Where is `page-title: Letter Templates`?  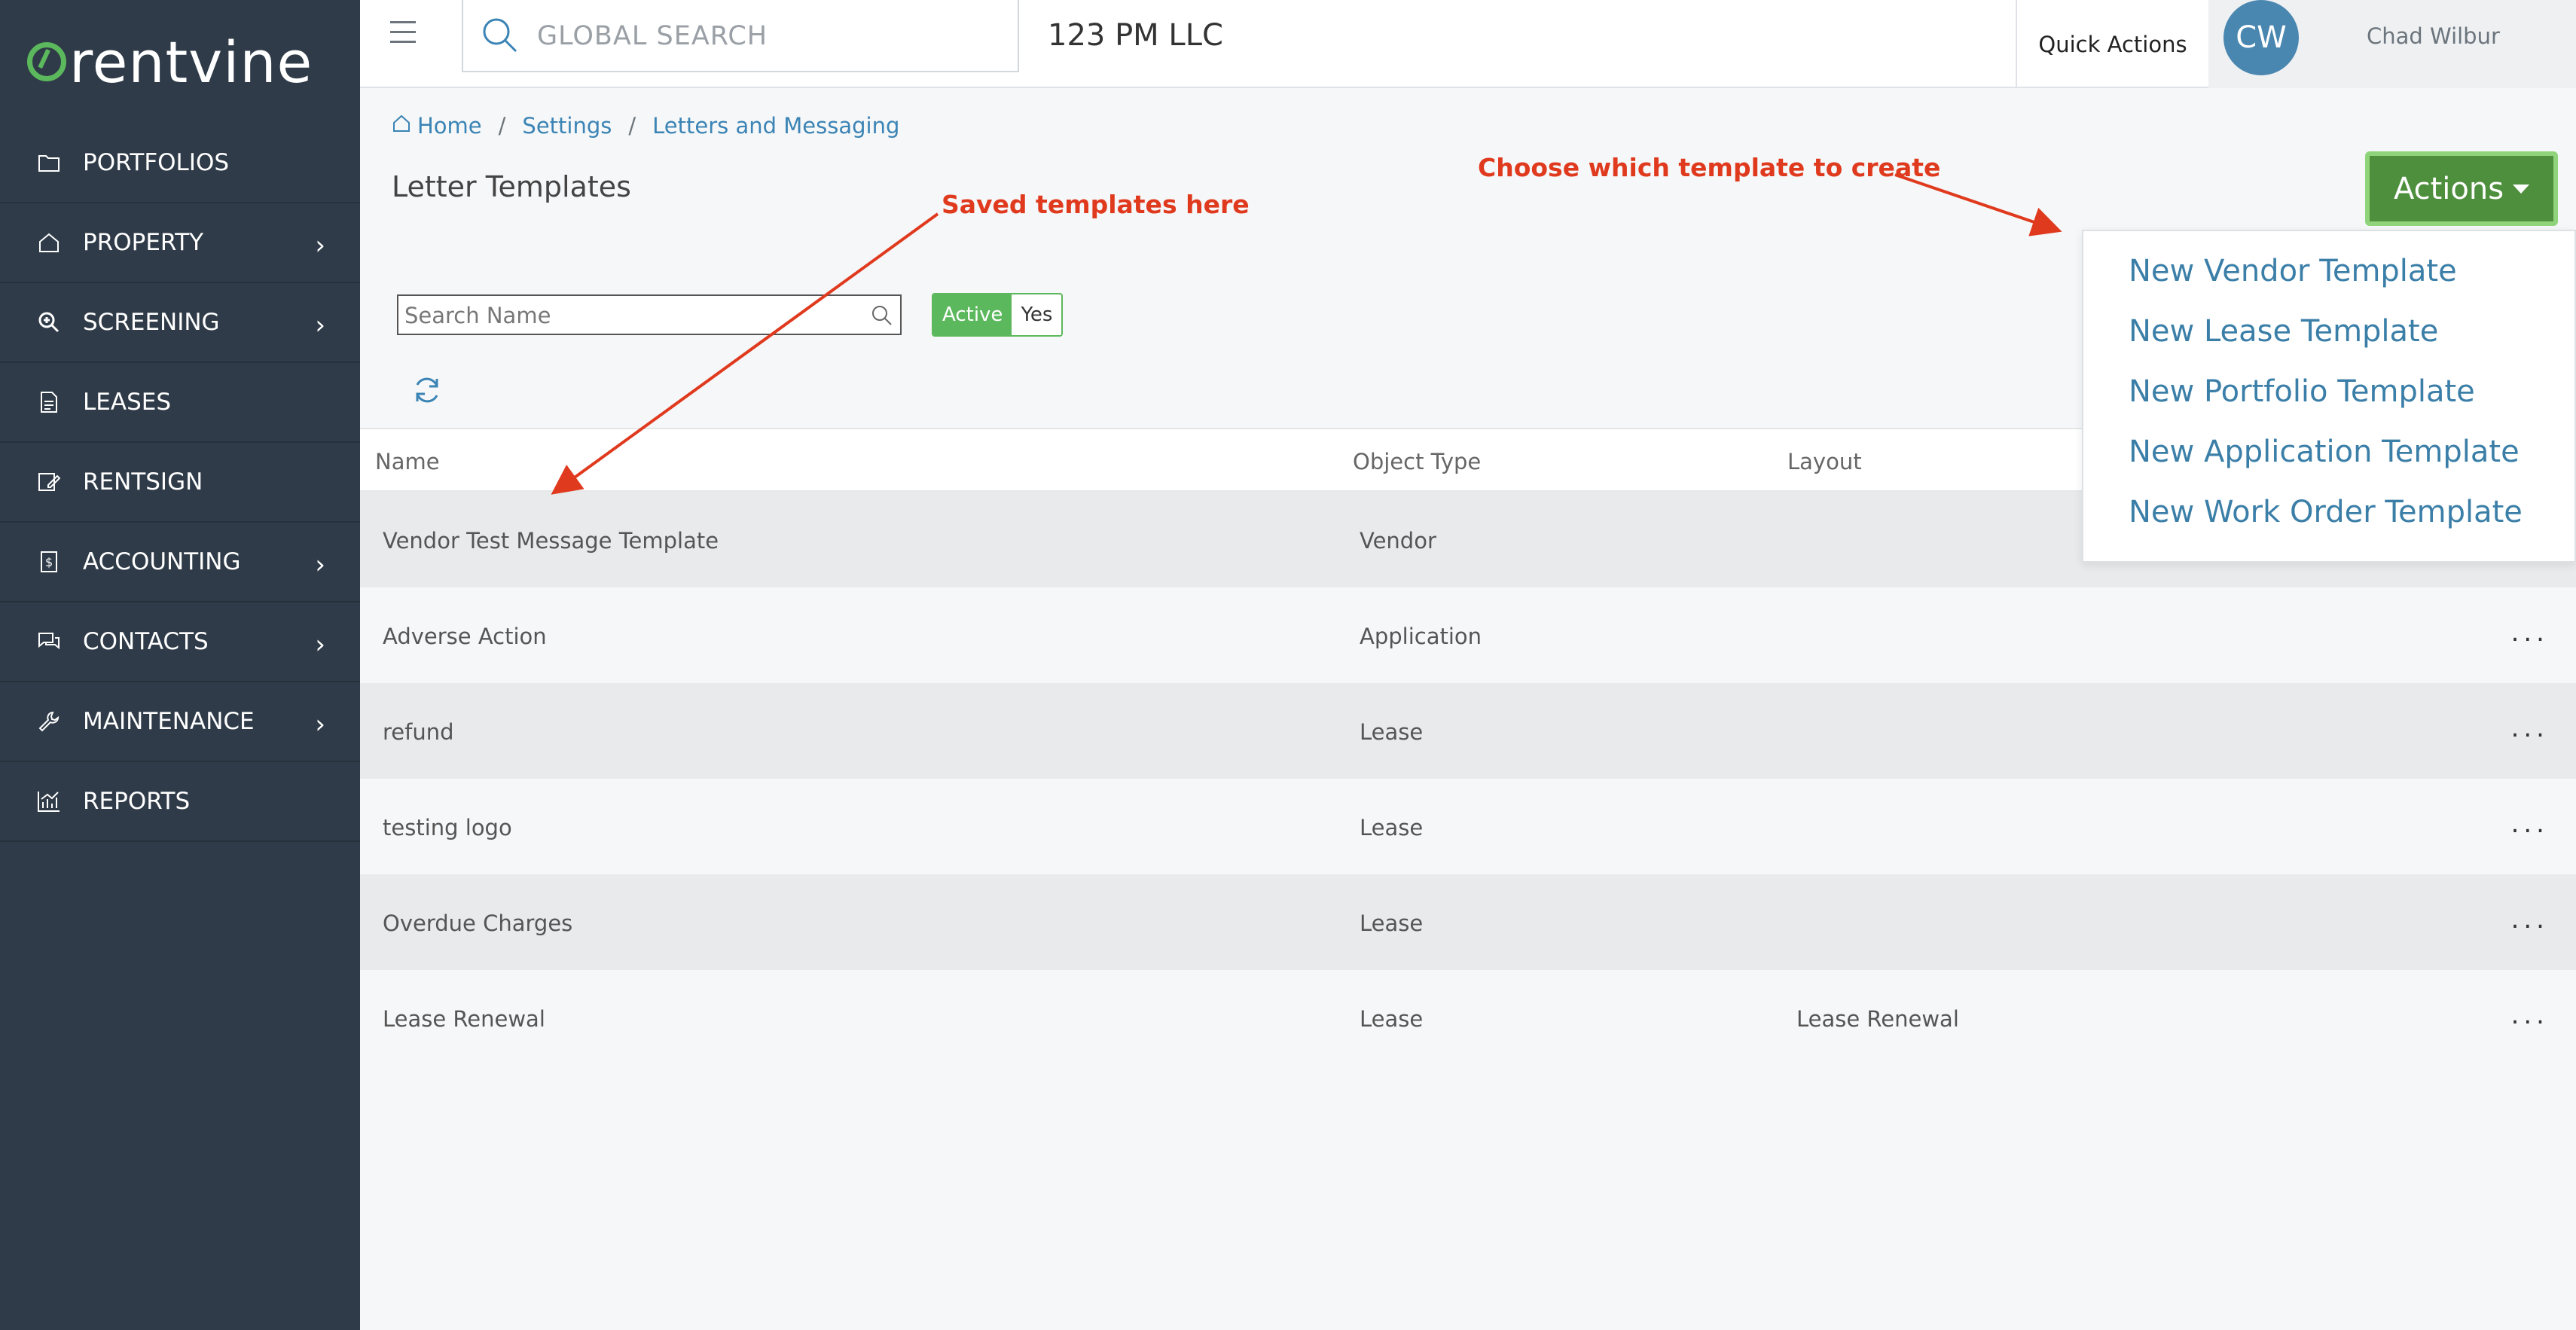 page-title: Letter Templates is located at coordinates (512, 186).